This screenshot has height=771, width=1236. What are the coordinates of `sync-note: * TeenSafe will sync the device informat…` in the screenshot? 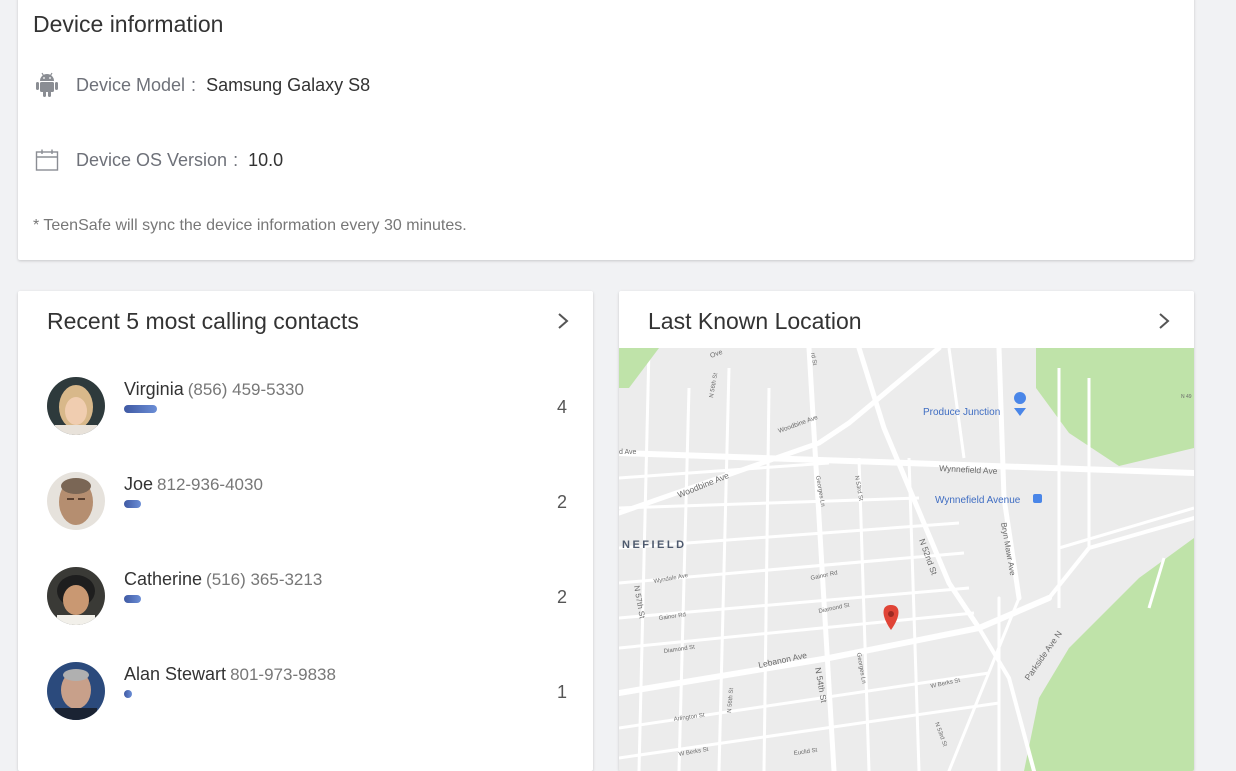 It's located at (250, 225).